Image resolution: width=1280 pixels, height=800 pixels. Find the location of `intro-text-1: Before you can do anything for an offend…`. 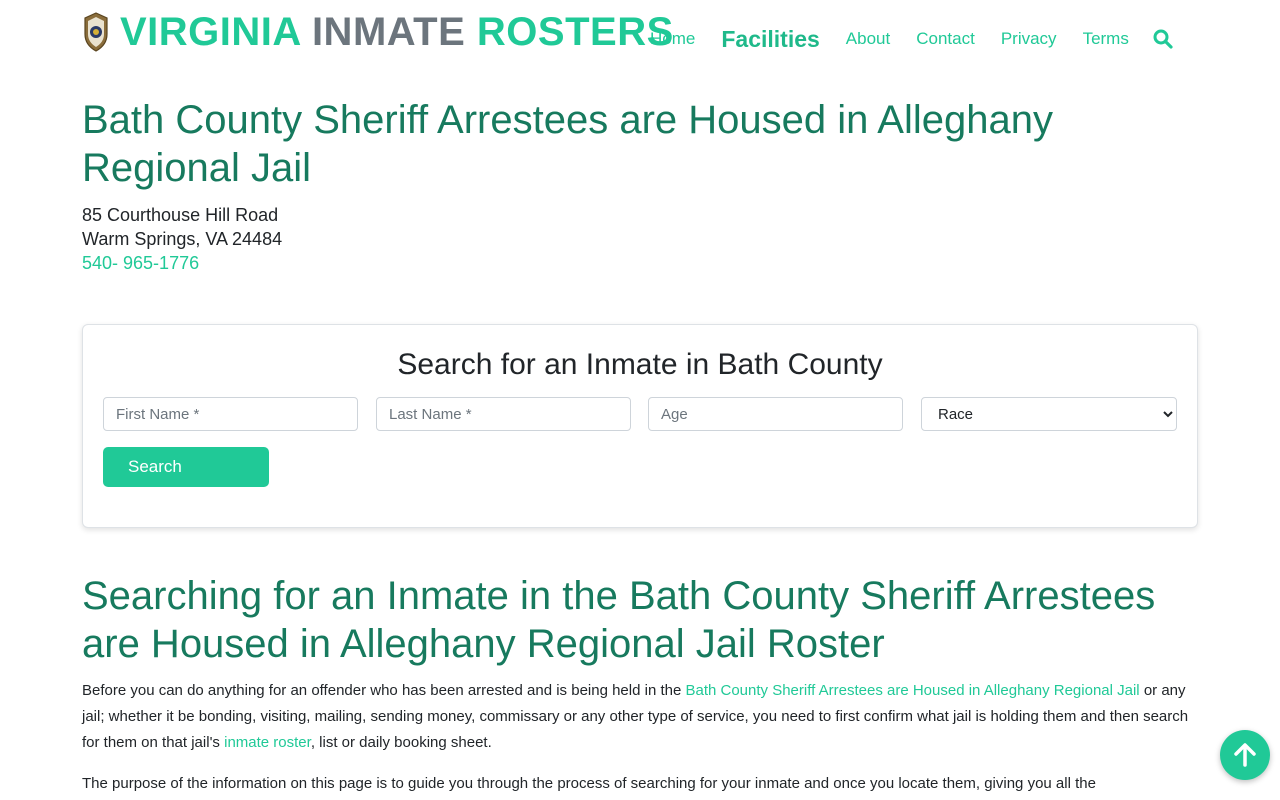

intro-text-1: Before you can do anything for an offend… is located at coordinates (384, 690).